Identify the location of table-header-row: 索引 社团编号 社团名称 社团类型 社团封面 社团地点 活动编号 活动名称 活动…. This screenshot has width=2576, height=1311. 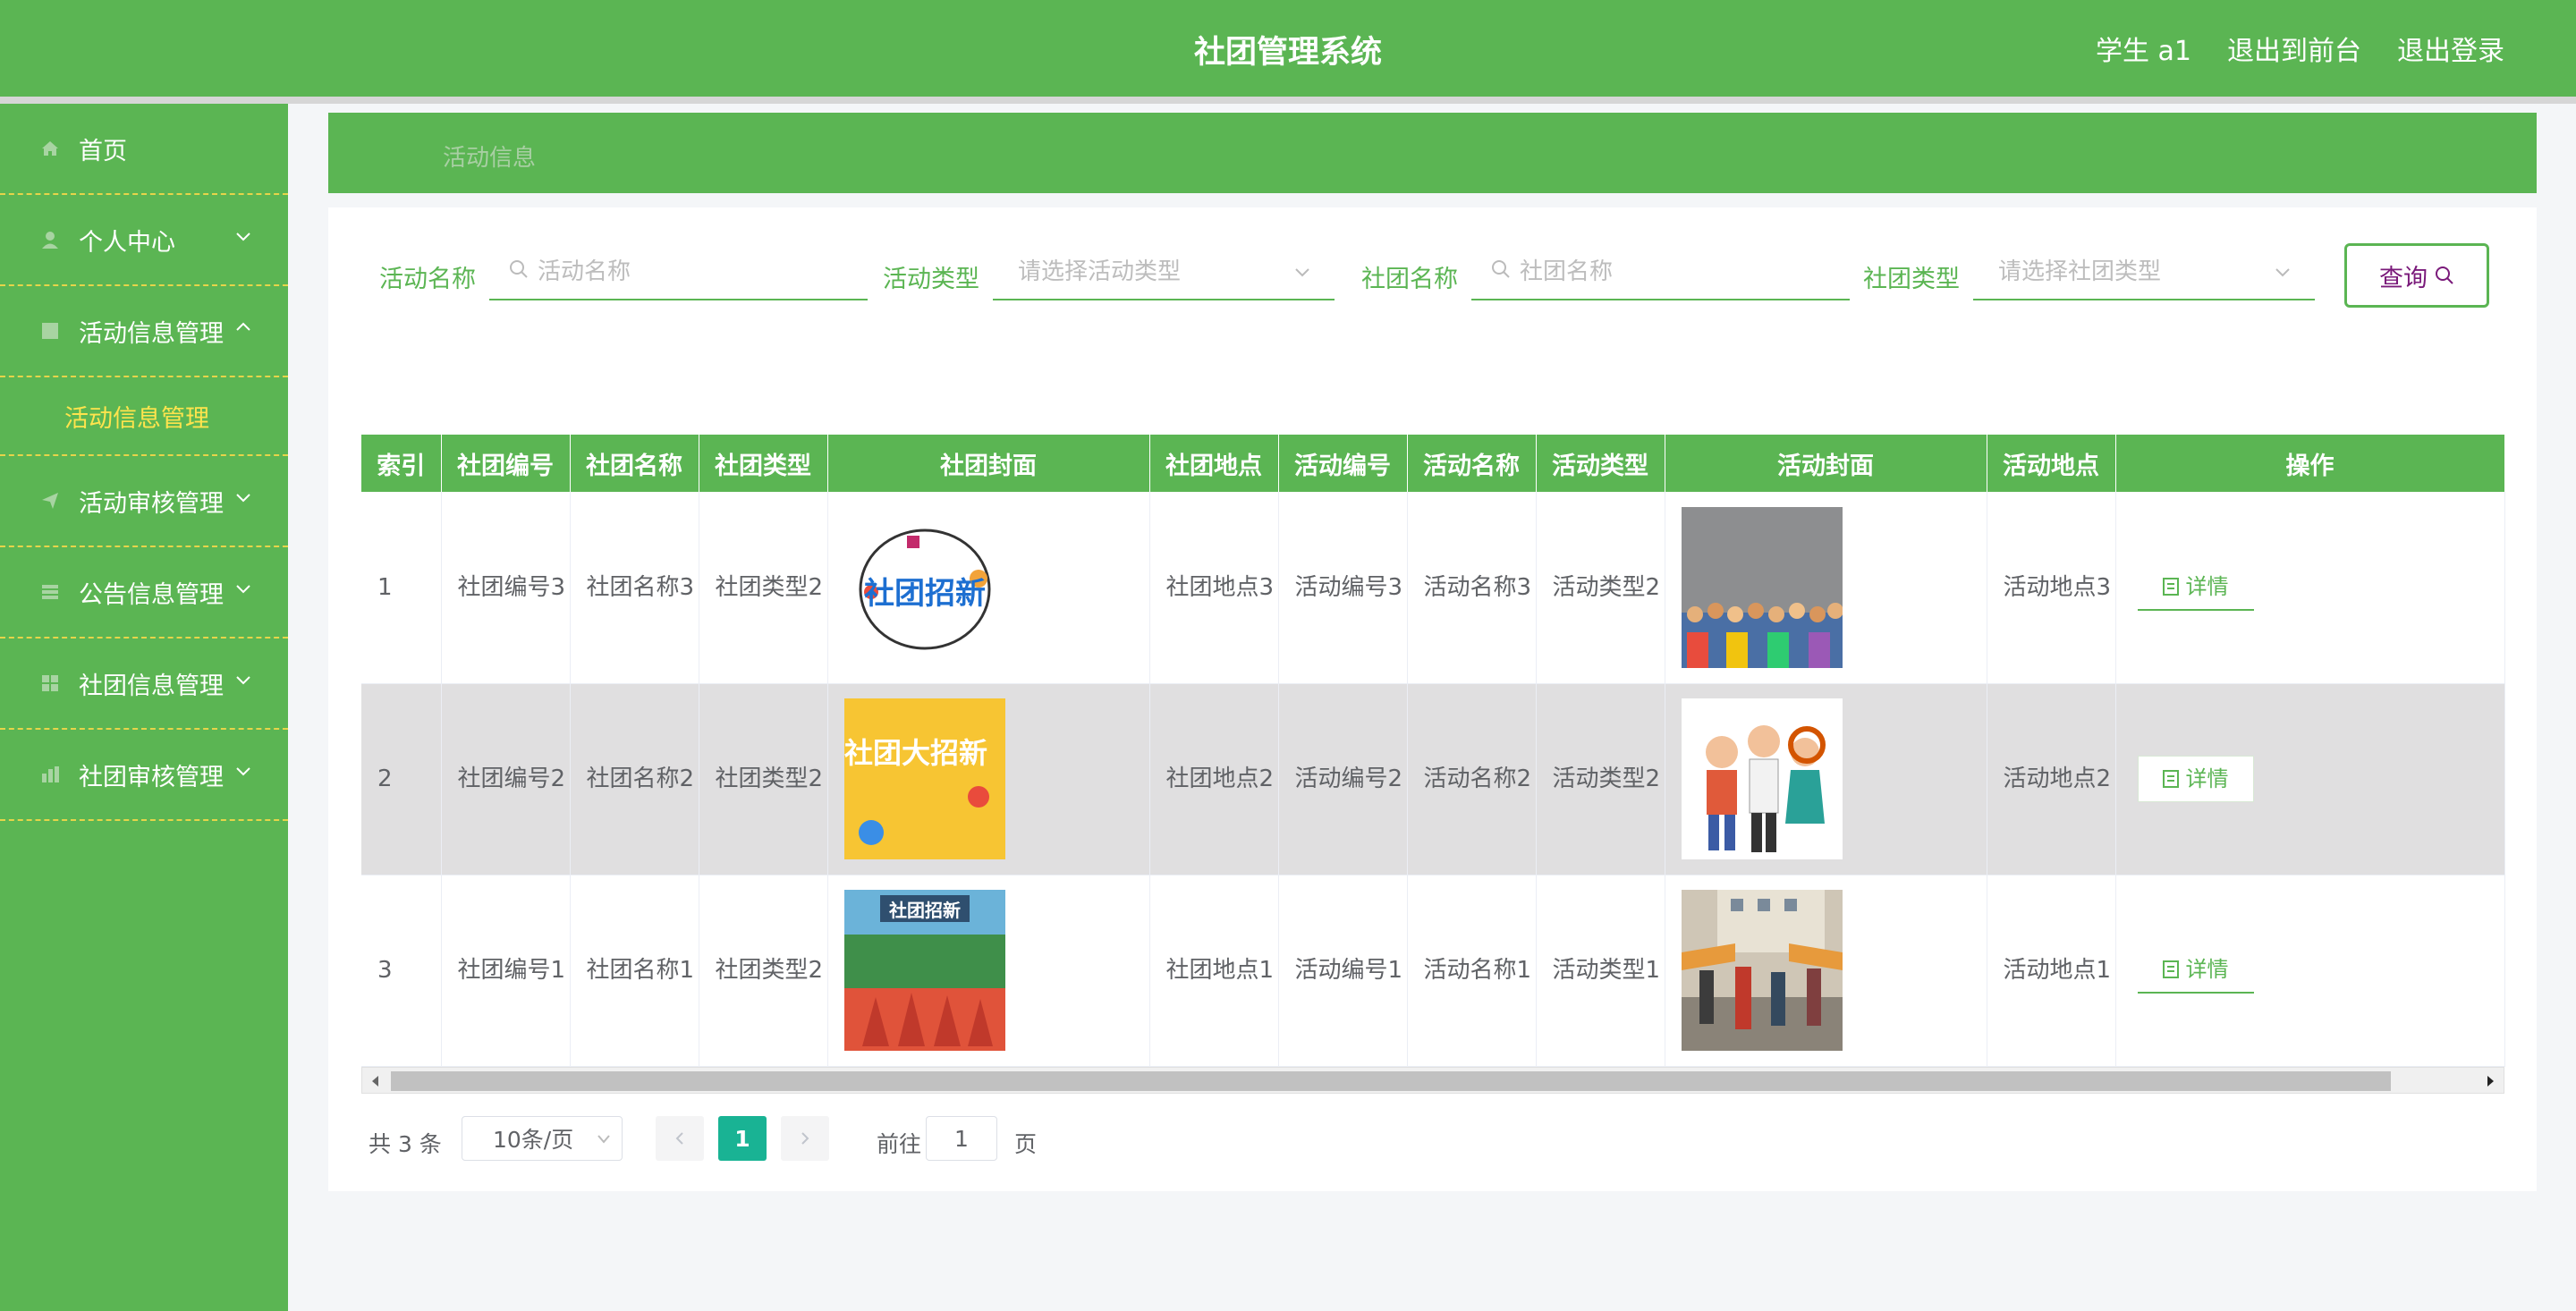
(1433, 463).